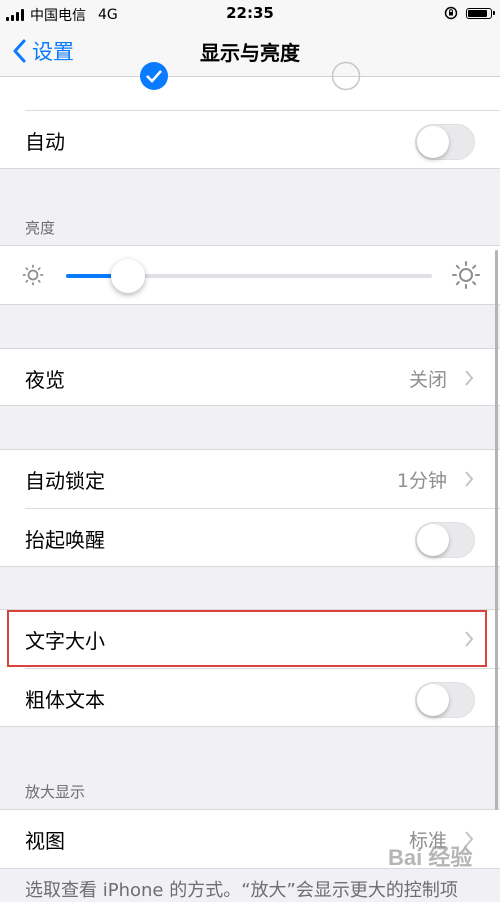 The width and height of the screenshot is (500, 902). Describe the element at coordinates (45, 841) in the screenshot. I see `zoom-view-label: 视图` at that location.